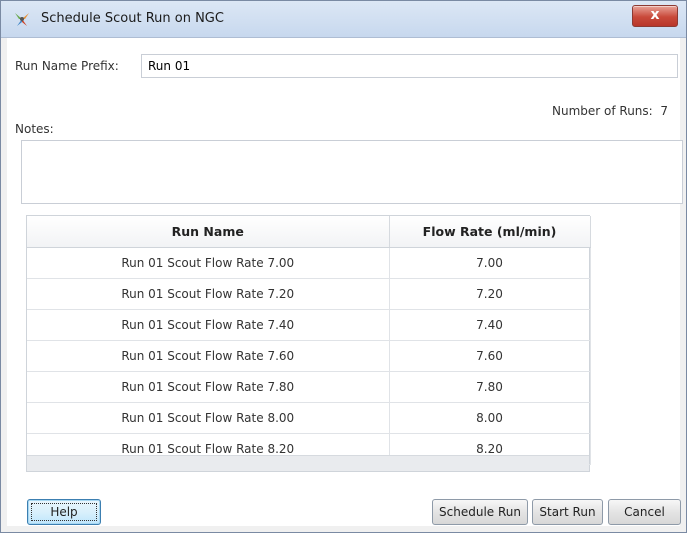 The width and height of the screenshot is (689, 535). I want to click on table-row: Run 01 Scout Flow Rate 7.40 7.40, so click(309, 325).